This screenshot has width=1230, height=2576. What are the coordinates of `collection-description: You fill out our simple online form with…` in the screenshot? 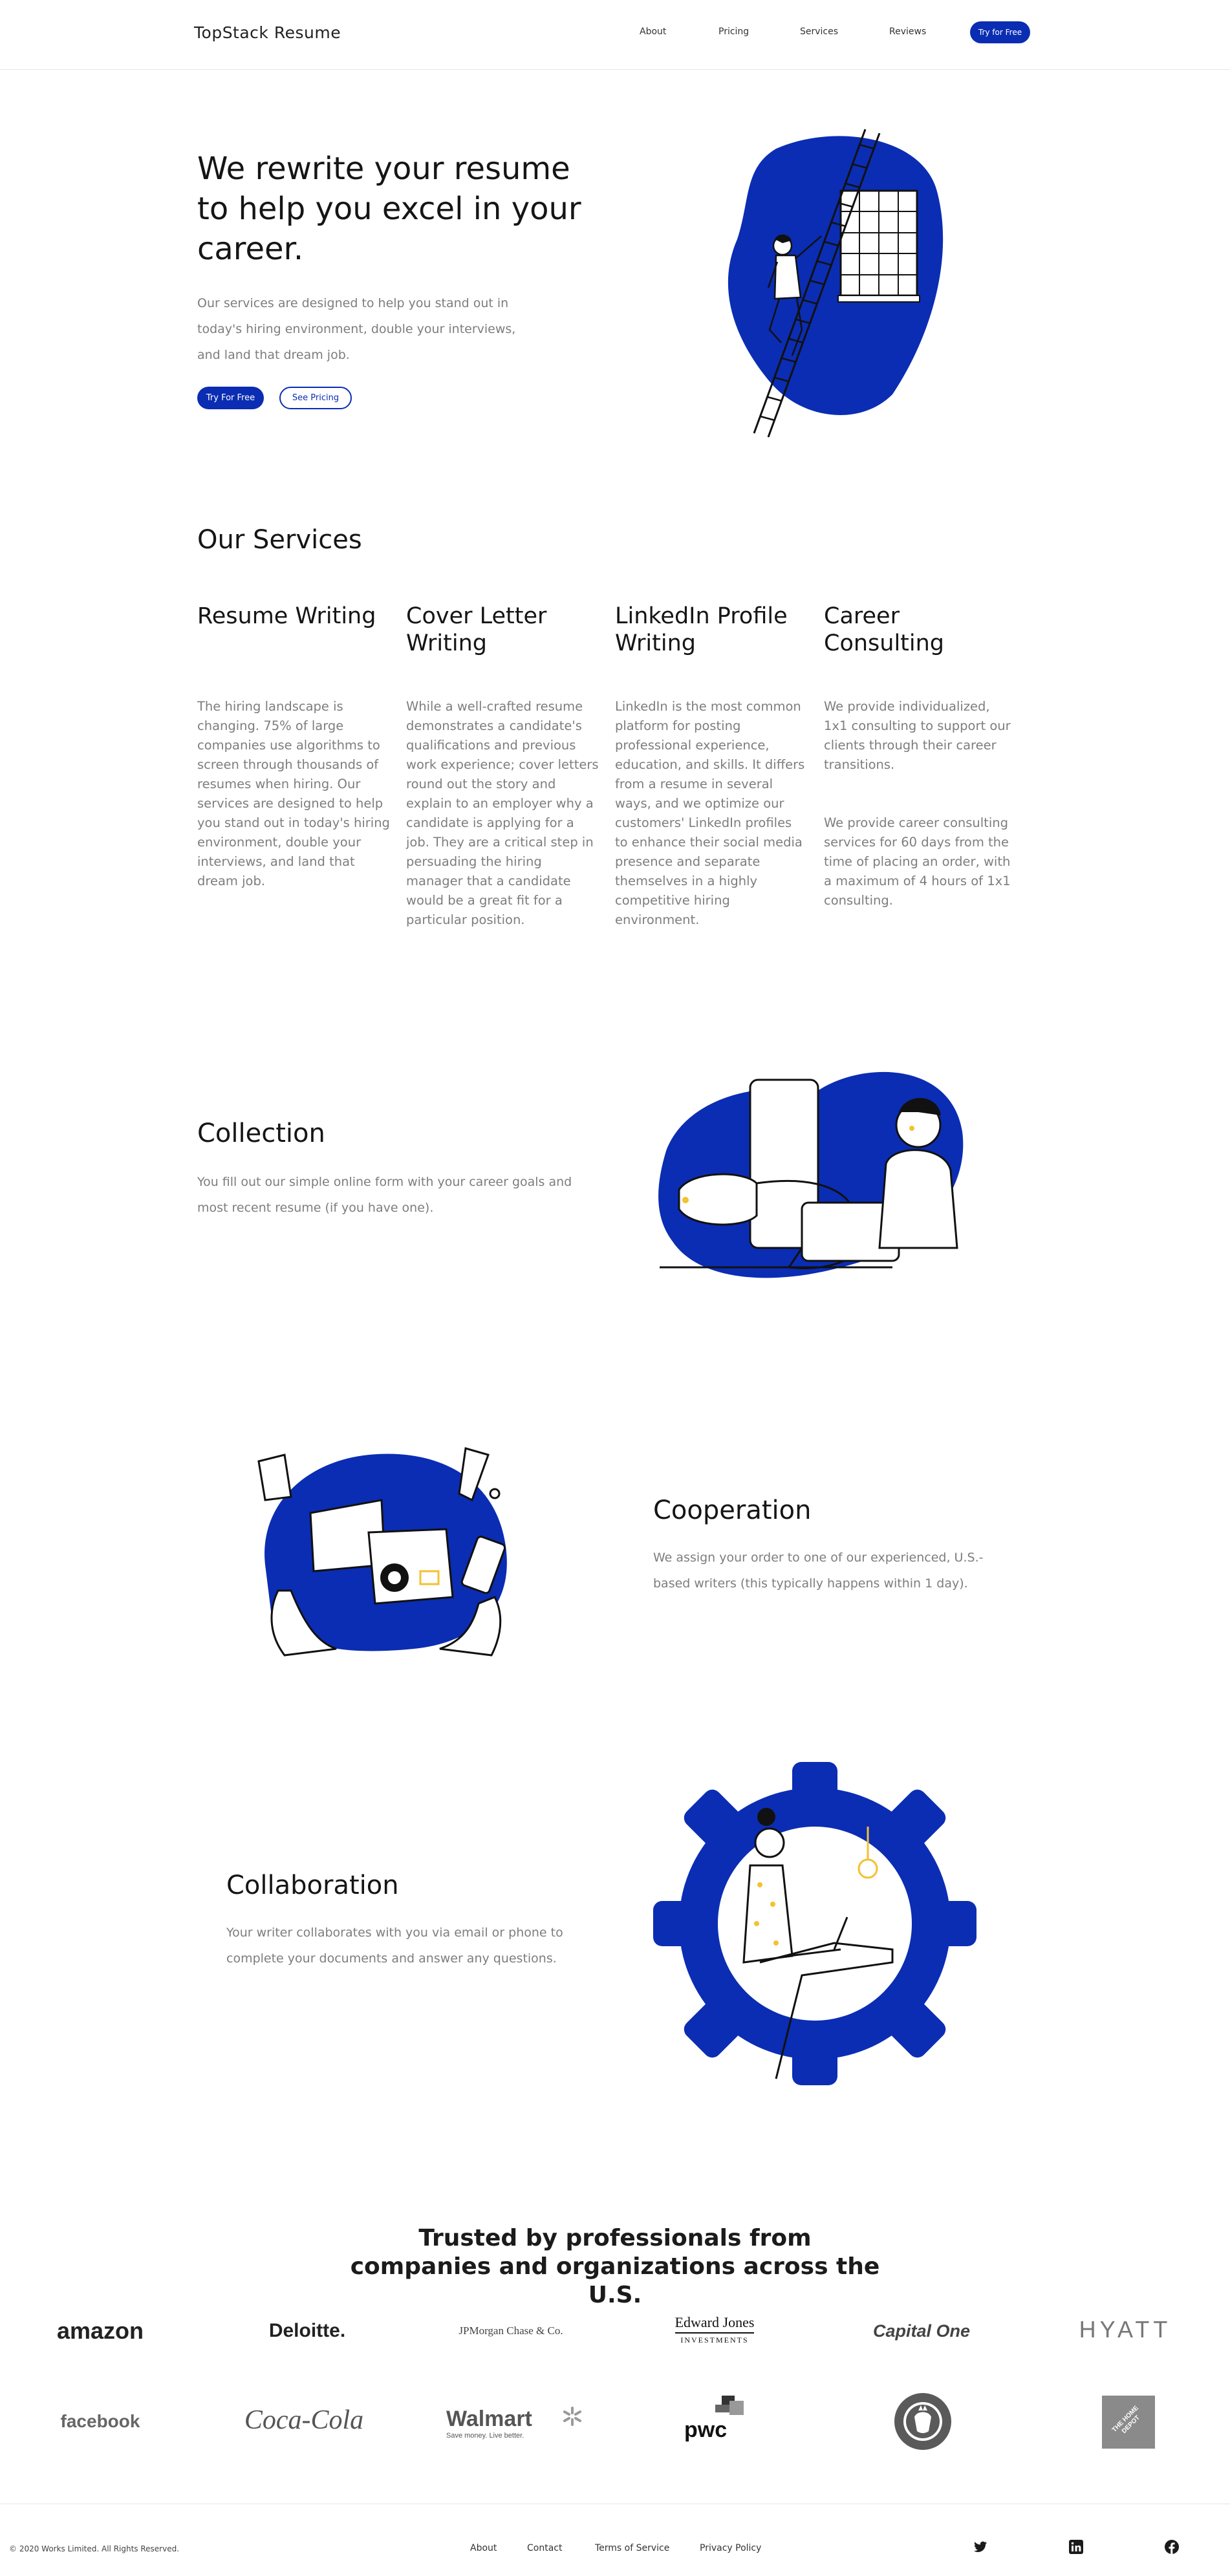 It's located at (384, 1195).